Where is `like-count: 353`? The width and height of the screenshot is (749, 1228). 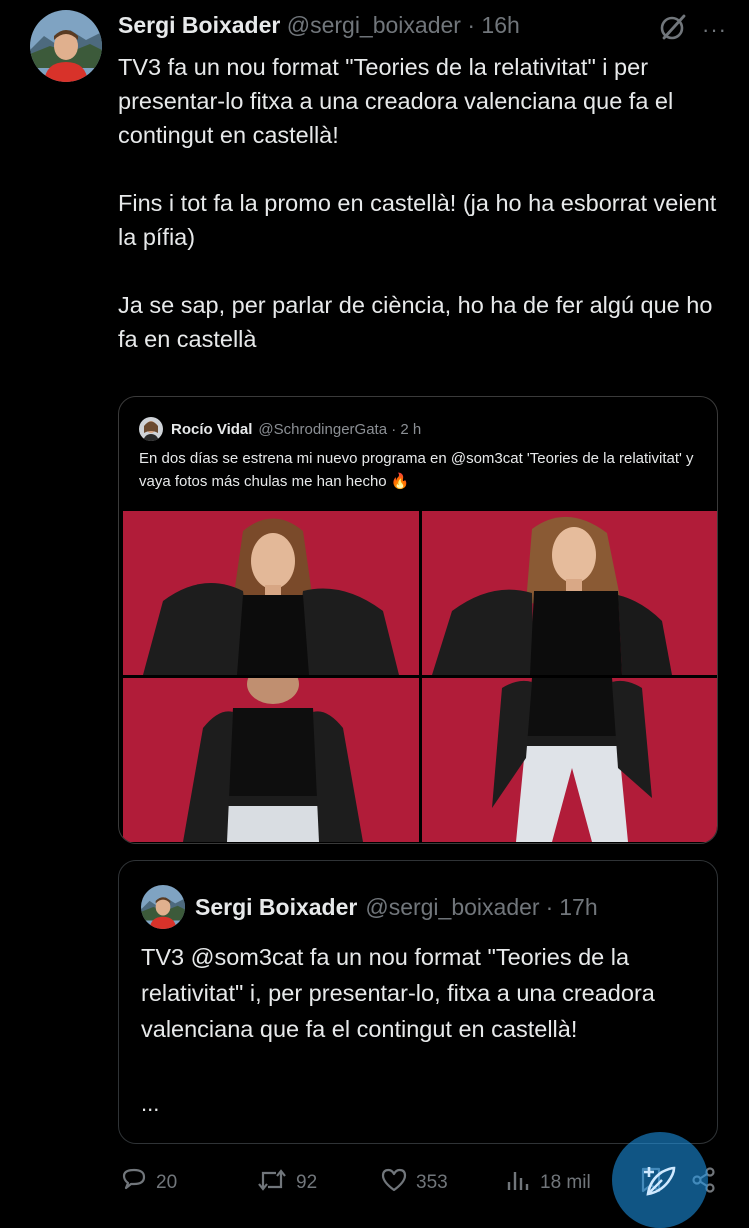 like-count: 353 is located at coordinates (432, 1182).